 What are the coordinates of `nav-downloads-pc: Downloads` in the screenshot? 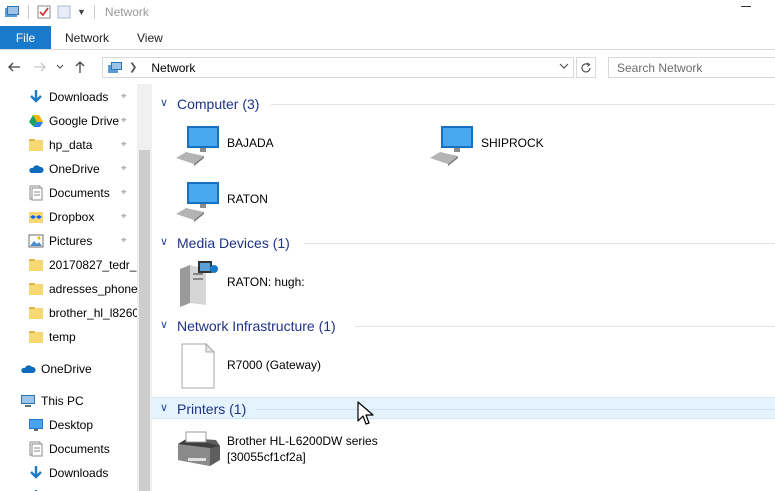 It's located at (68, 473).